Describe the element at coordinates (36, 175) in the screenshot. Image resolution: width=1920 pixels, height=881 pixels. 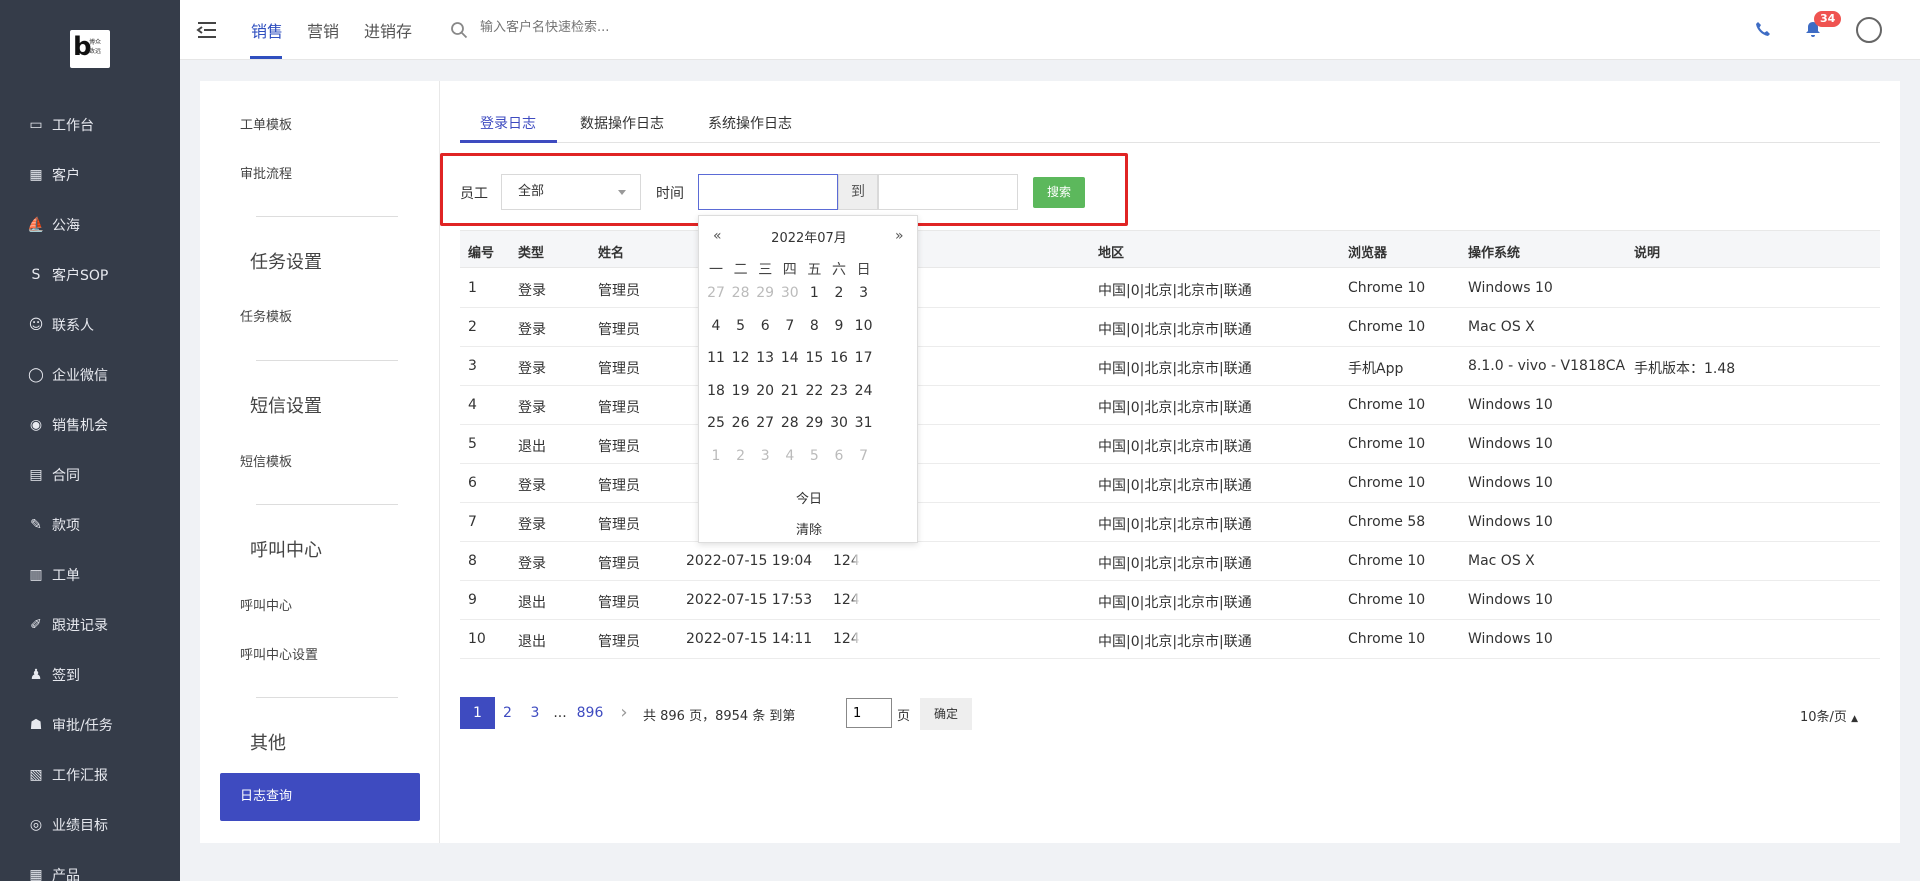
I see `building-icon: ▦` at that location.